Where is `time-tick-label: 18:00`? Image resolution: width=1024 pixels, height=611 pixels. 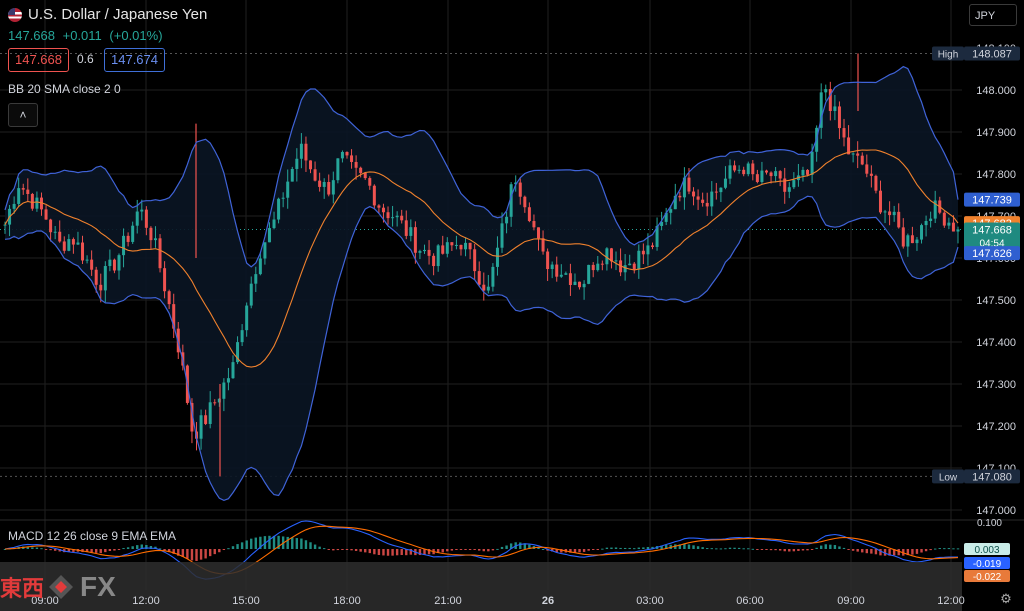 time-tick-label: 18:00 is located at coordinates (347, 601).